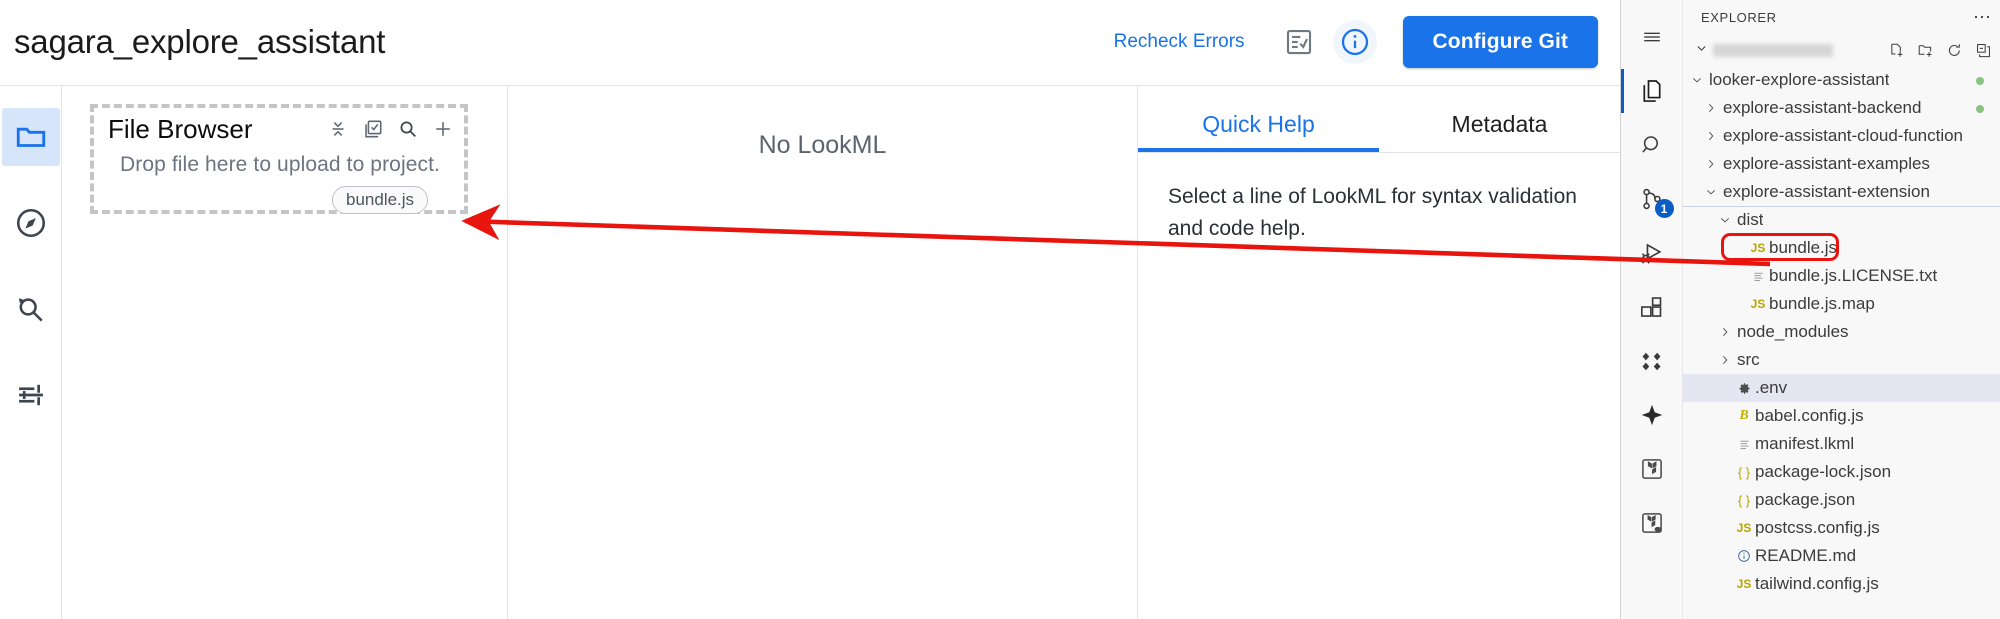 This screenshot has width=2000, height=619. I want to click on tree-item-label: bundle.js.map, so click(1822, 303).